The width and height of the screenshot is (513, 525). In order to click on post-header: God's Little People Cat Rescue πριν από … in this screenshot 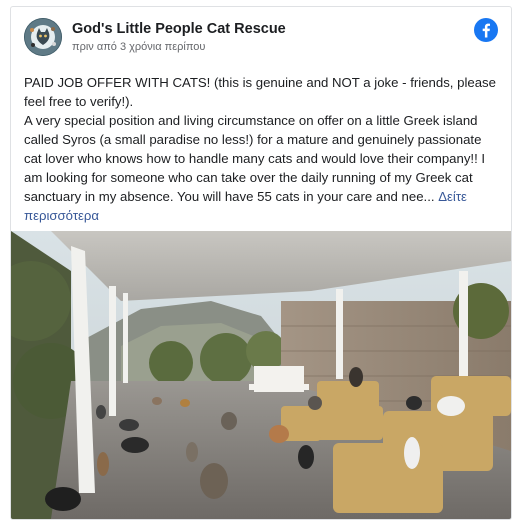, I will do `click(261, 37)`.